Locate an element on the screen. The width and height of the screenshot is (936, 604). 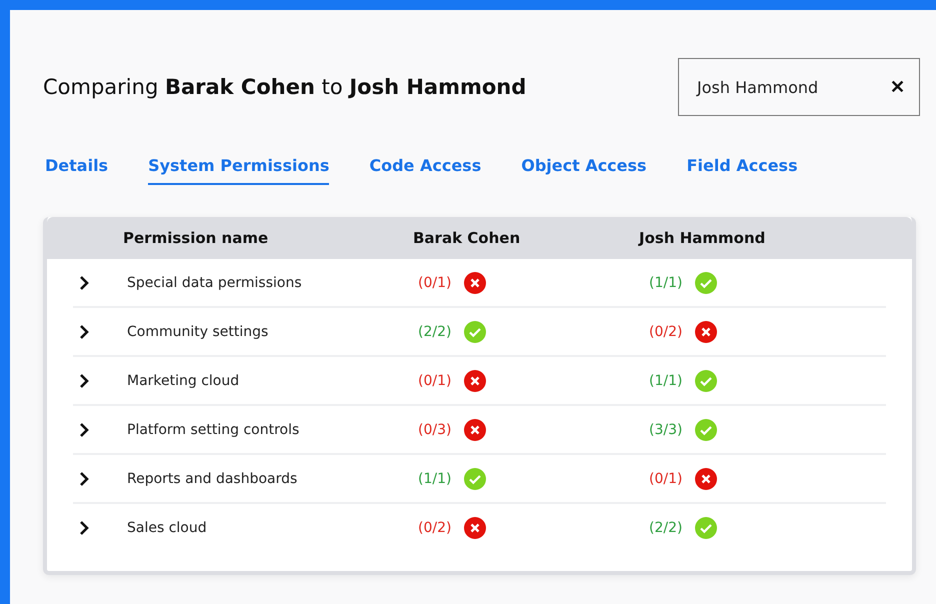
permission-name: Platform setting controls is located at coordinates (213, 430).